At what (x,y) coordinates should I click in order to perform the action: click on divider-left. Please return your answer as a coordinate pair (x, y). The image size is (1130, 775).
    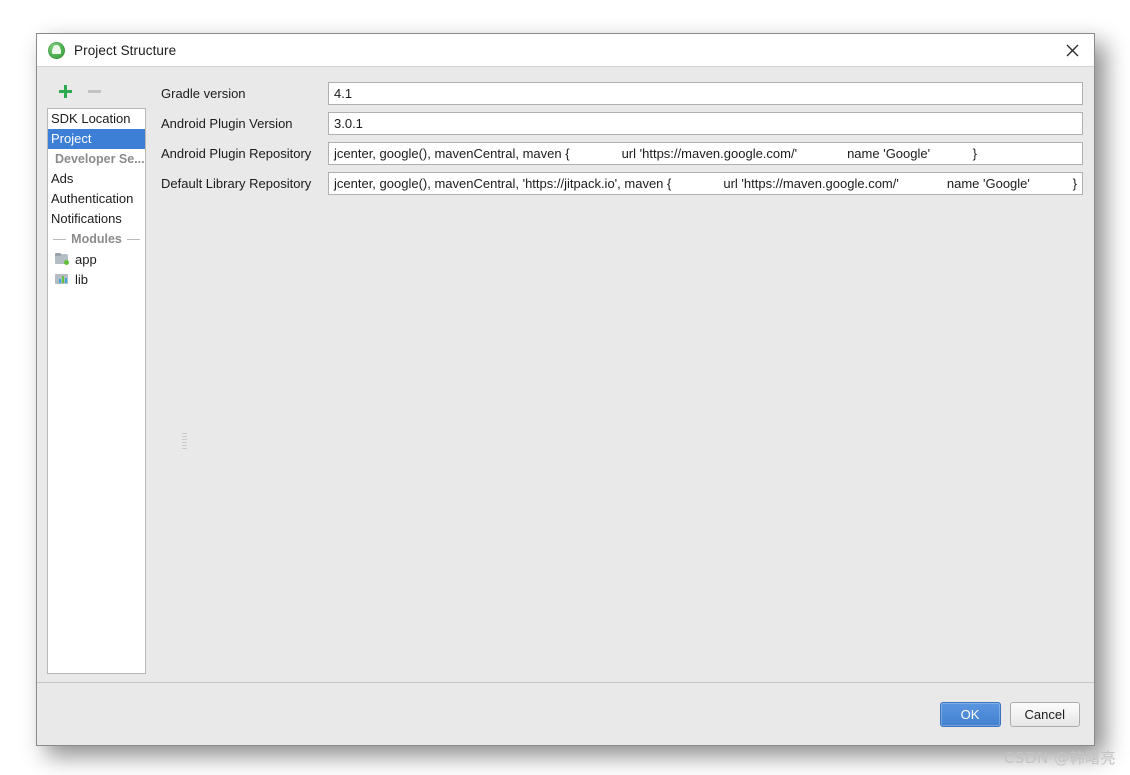
    Looking at the image, I should click on (60, 239).